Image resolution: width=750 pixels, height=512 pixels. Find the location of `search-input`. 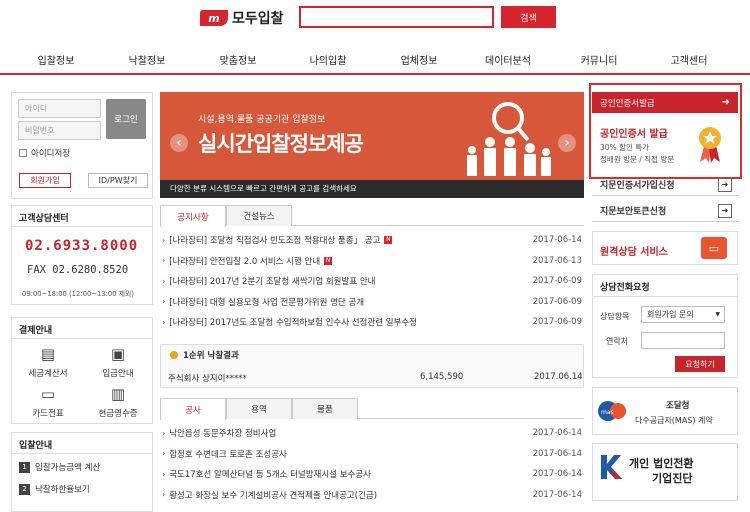

search-input is located at coordinates (396, 17).